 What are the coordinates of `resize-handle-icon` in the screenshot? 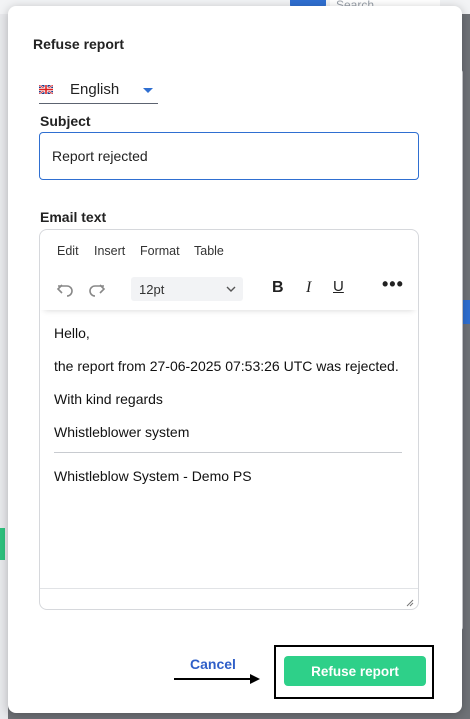 It's located at (409, 602).